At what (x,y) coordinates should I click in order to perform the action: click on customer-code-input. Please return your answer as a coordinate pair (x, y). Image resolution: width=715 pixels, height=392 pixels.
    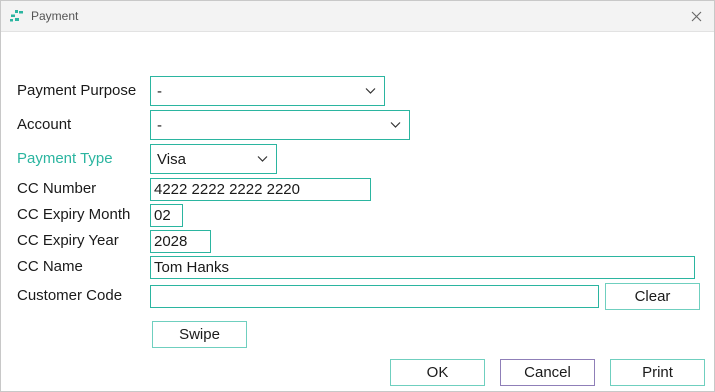
    Looking at the image, I should click on (374, 296).